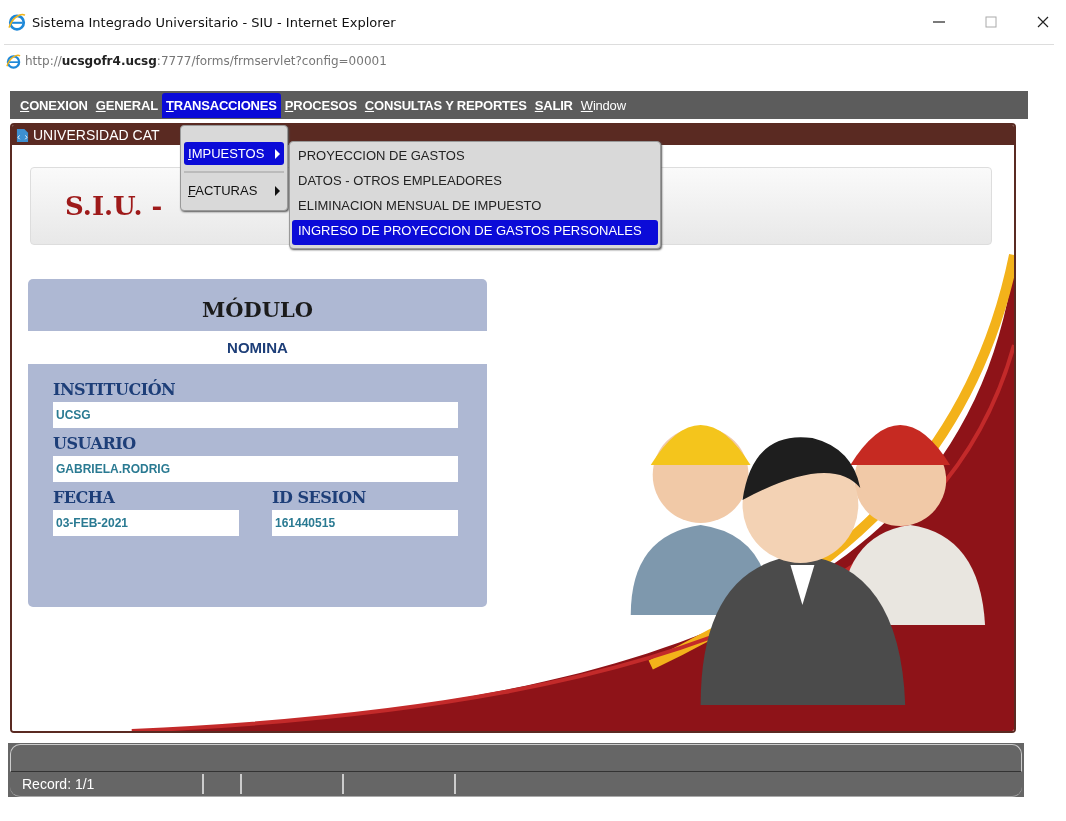  Describe the element at coordinates (234, 190) in the screenshot. I see `menu-item: FACTURAS` at that location.